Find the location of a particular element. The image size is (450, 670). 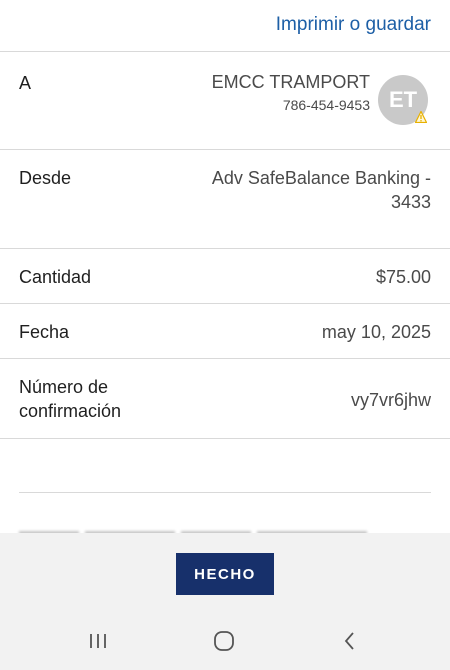

from-account-line1: Adv SafeBalance Banking - is located at coordinates (321, 178).